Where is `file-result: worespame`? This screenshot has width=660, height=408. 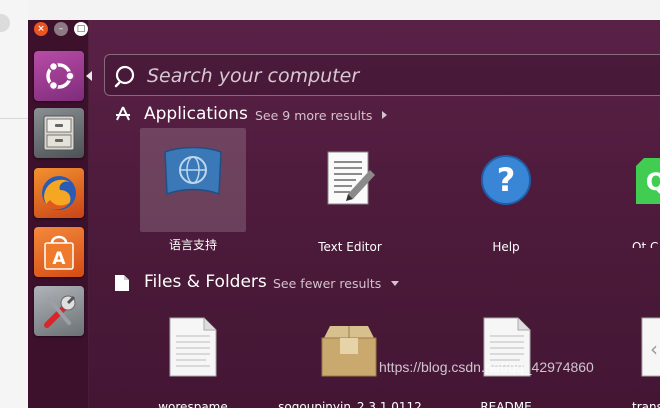 file-result: worespame is located at coordinates (193, 361).